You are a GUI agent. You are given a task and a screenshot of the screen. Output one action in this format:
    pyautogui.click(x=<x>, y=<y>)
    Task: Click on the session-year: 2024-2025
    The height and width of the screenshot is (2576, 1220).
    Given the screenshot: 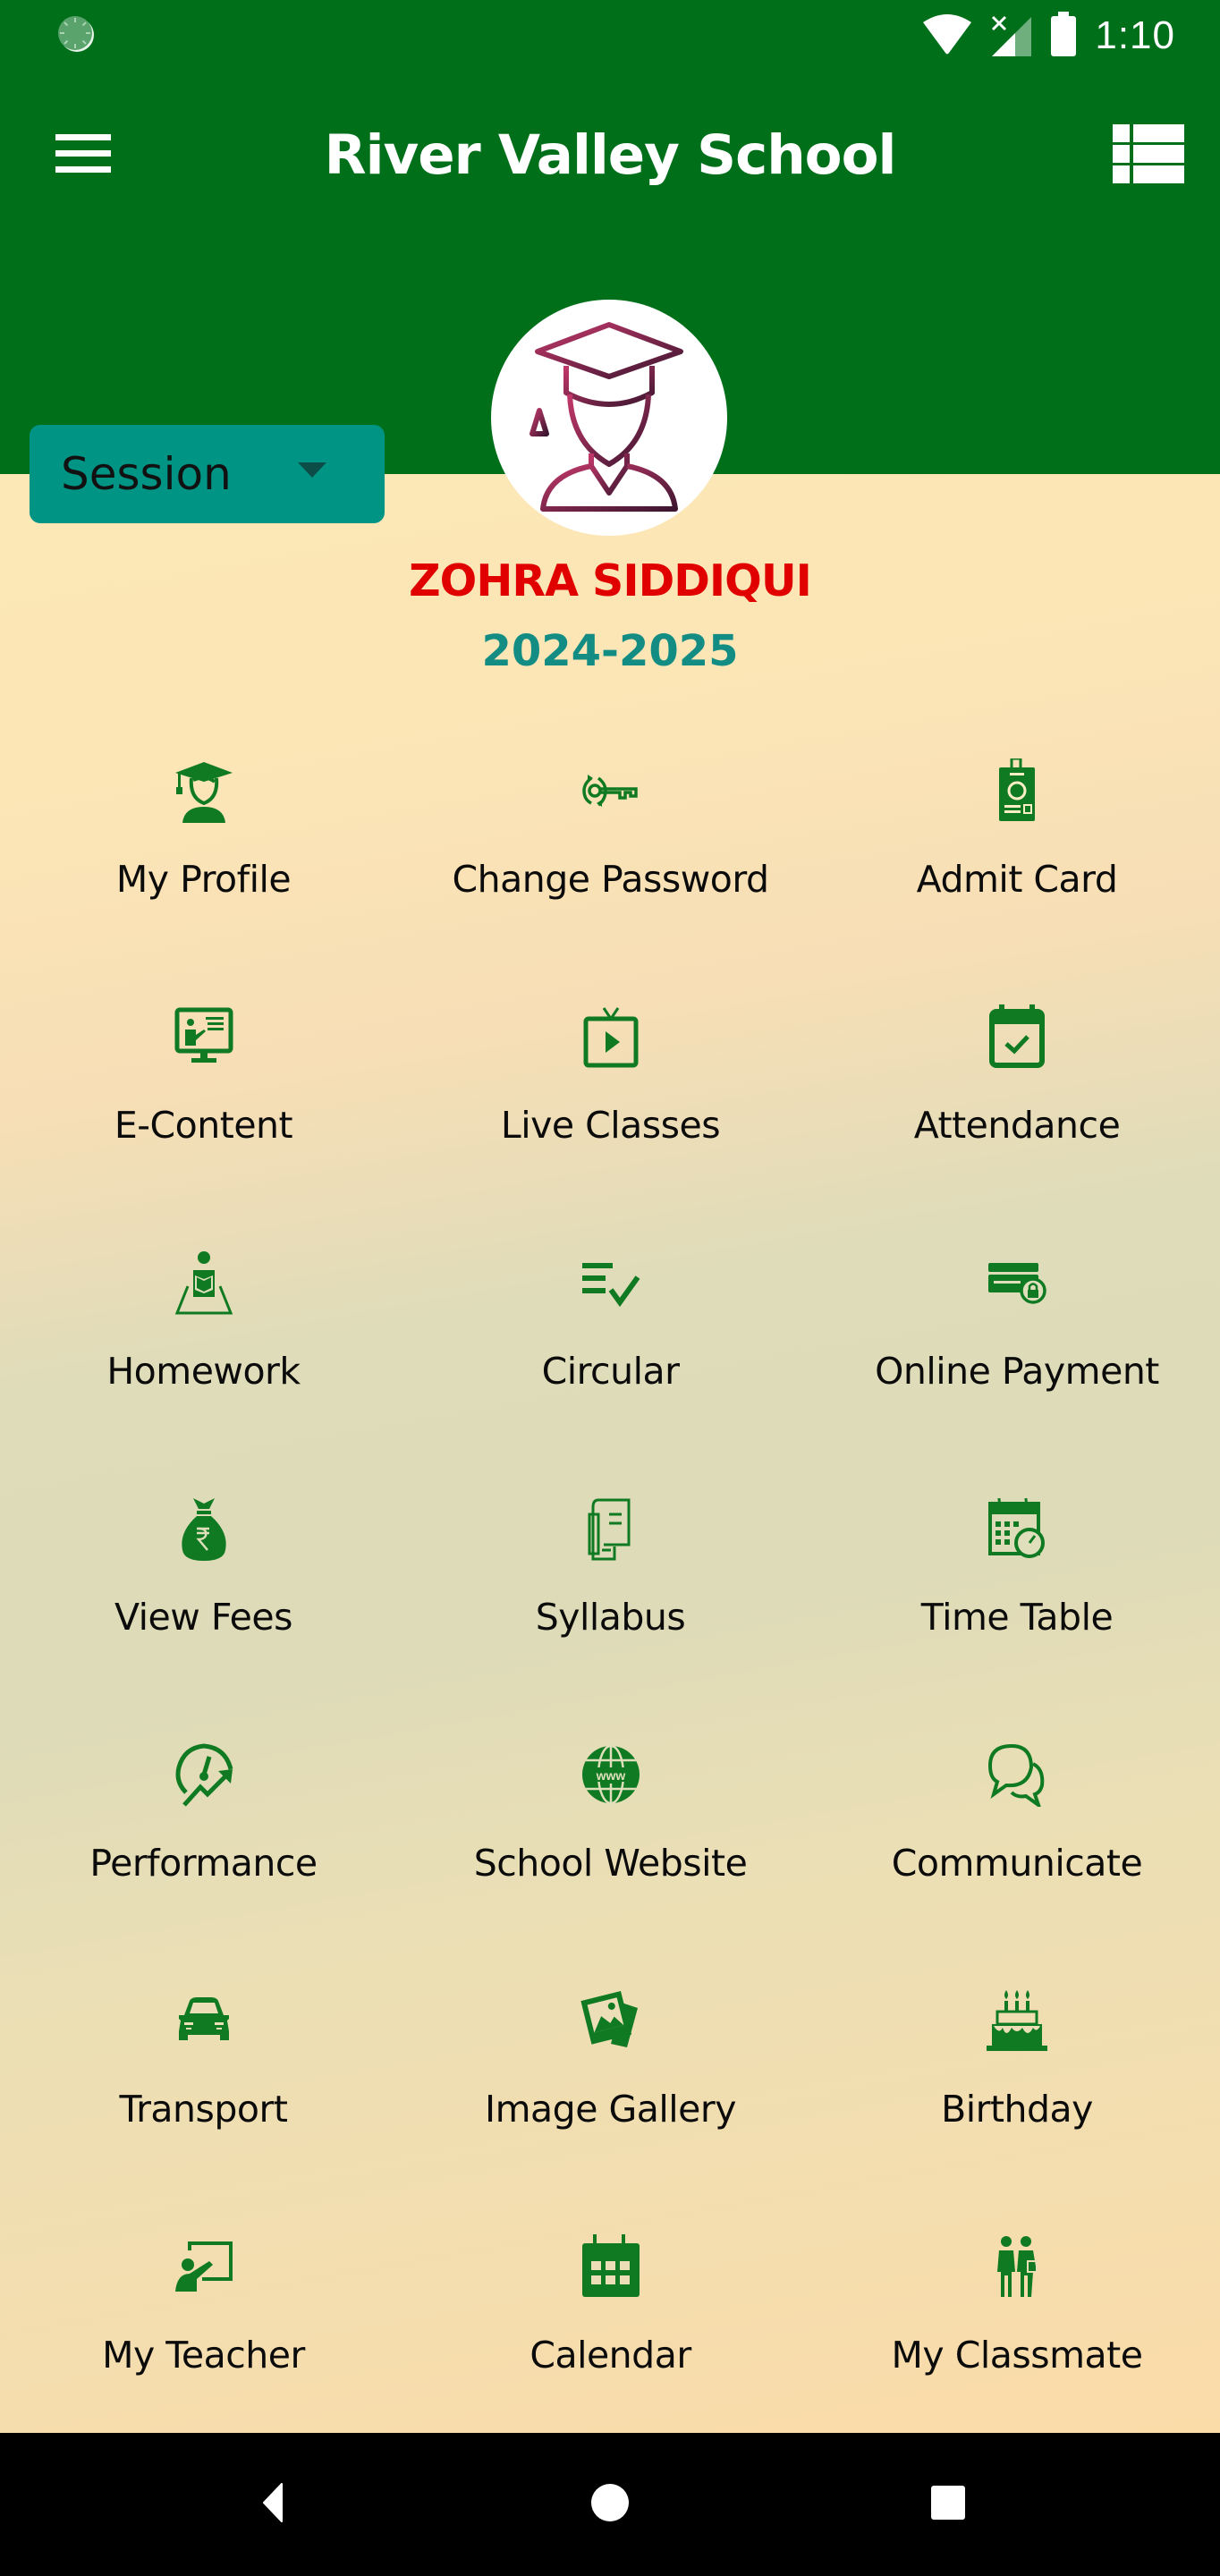 What is the action you would take?
    pyautogui.click(x=610, y=651)
    